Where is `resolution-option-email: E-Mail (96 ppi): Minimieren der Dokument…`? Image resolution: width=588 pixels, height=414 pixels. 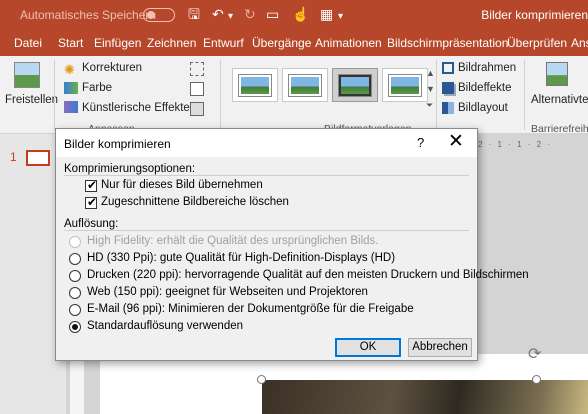
resolution-option-email: E-Mail (96 ppi): Minimieren der Dokument… is located at coordinates (269, 310).